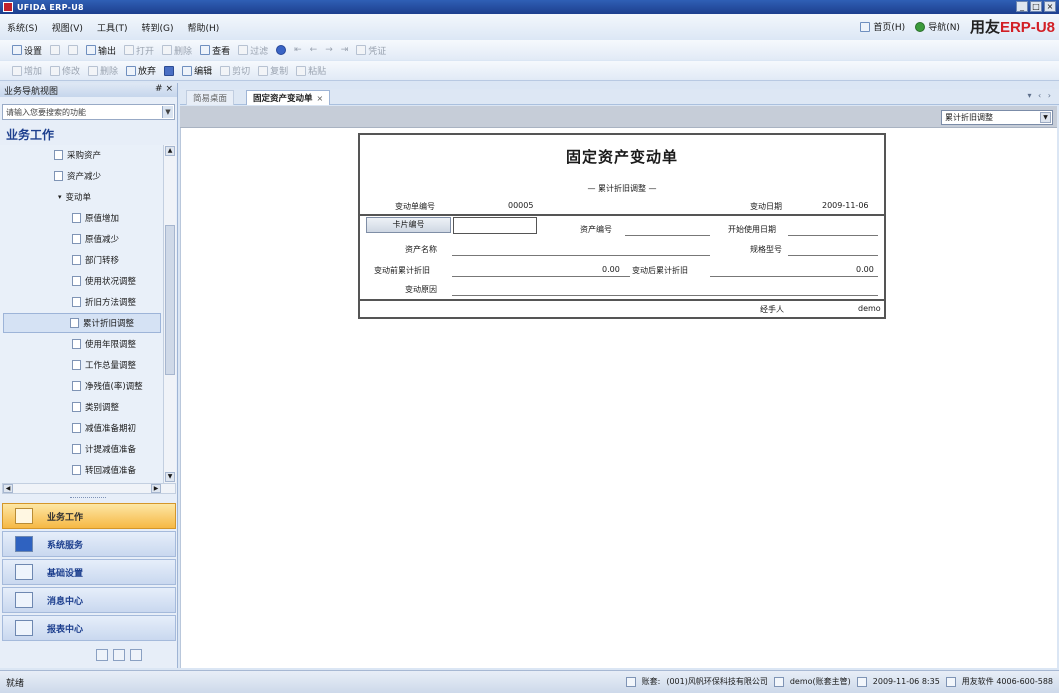  What do you see at coordinates (65, 70) in the screenshot?
I see `modify-button: 修改` at bounding box center [65, 70].